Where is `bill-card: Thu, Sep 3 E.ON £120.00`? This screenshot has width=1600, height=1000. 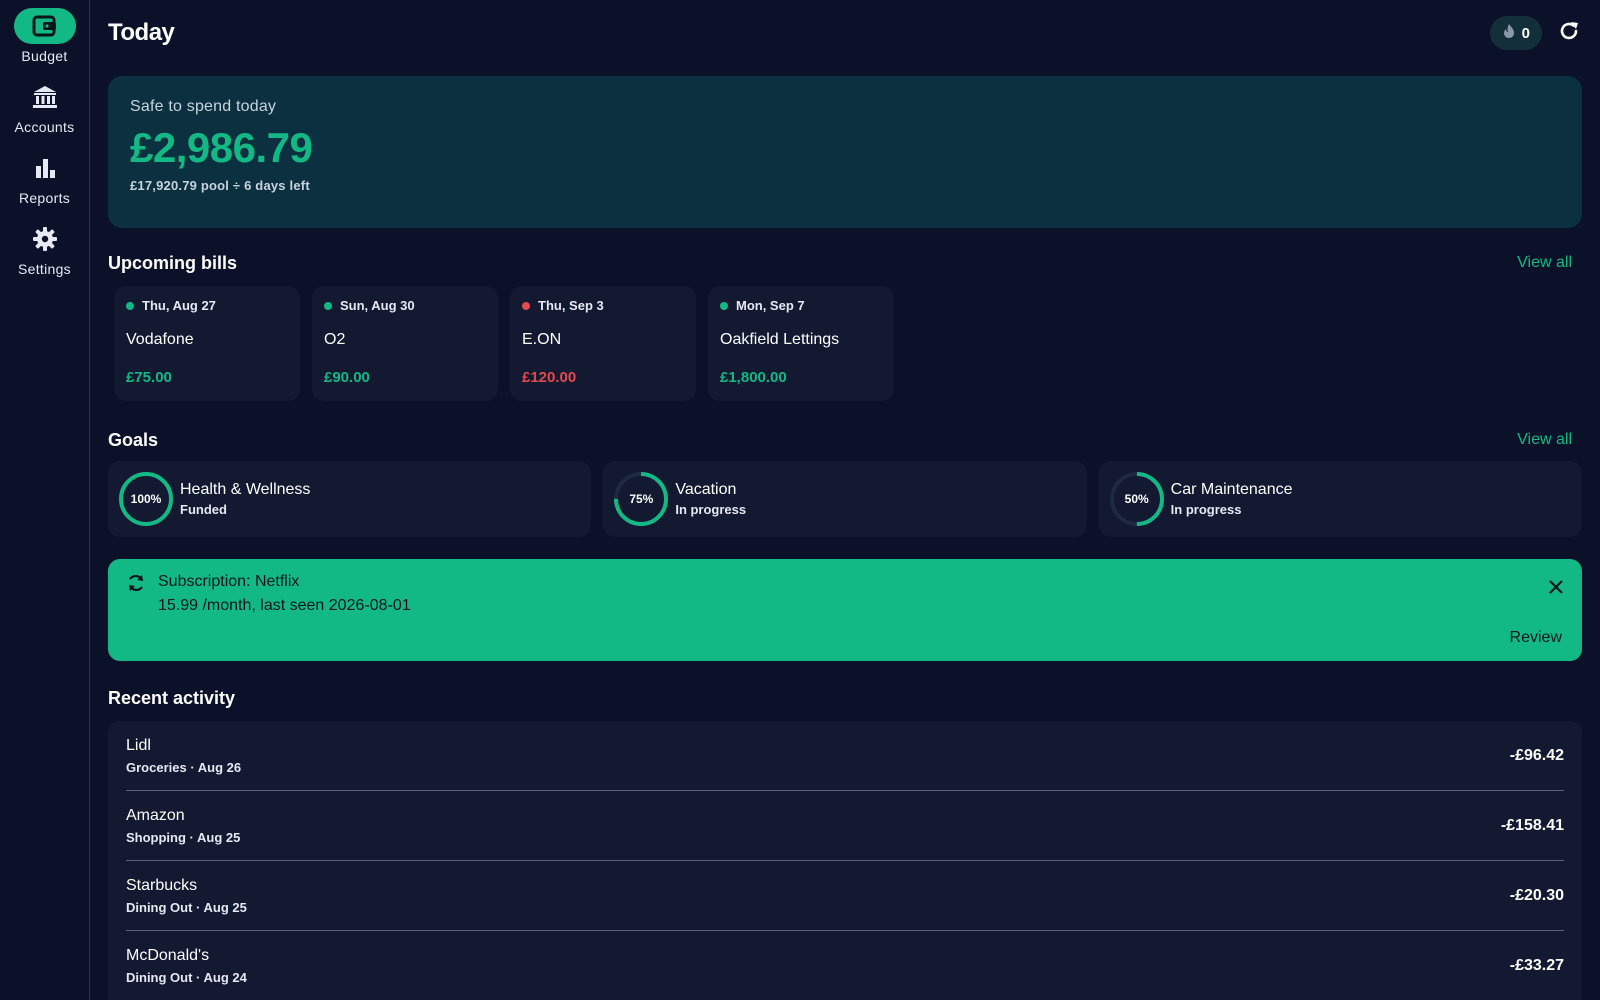 bill-card: Thu, Sep 3 E.ON £120.00 is located at coordinates (603, 343).